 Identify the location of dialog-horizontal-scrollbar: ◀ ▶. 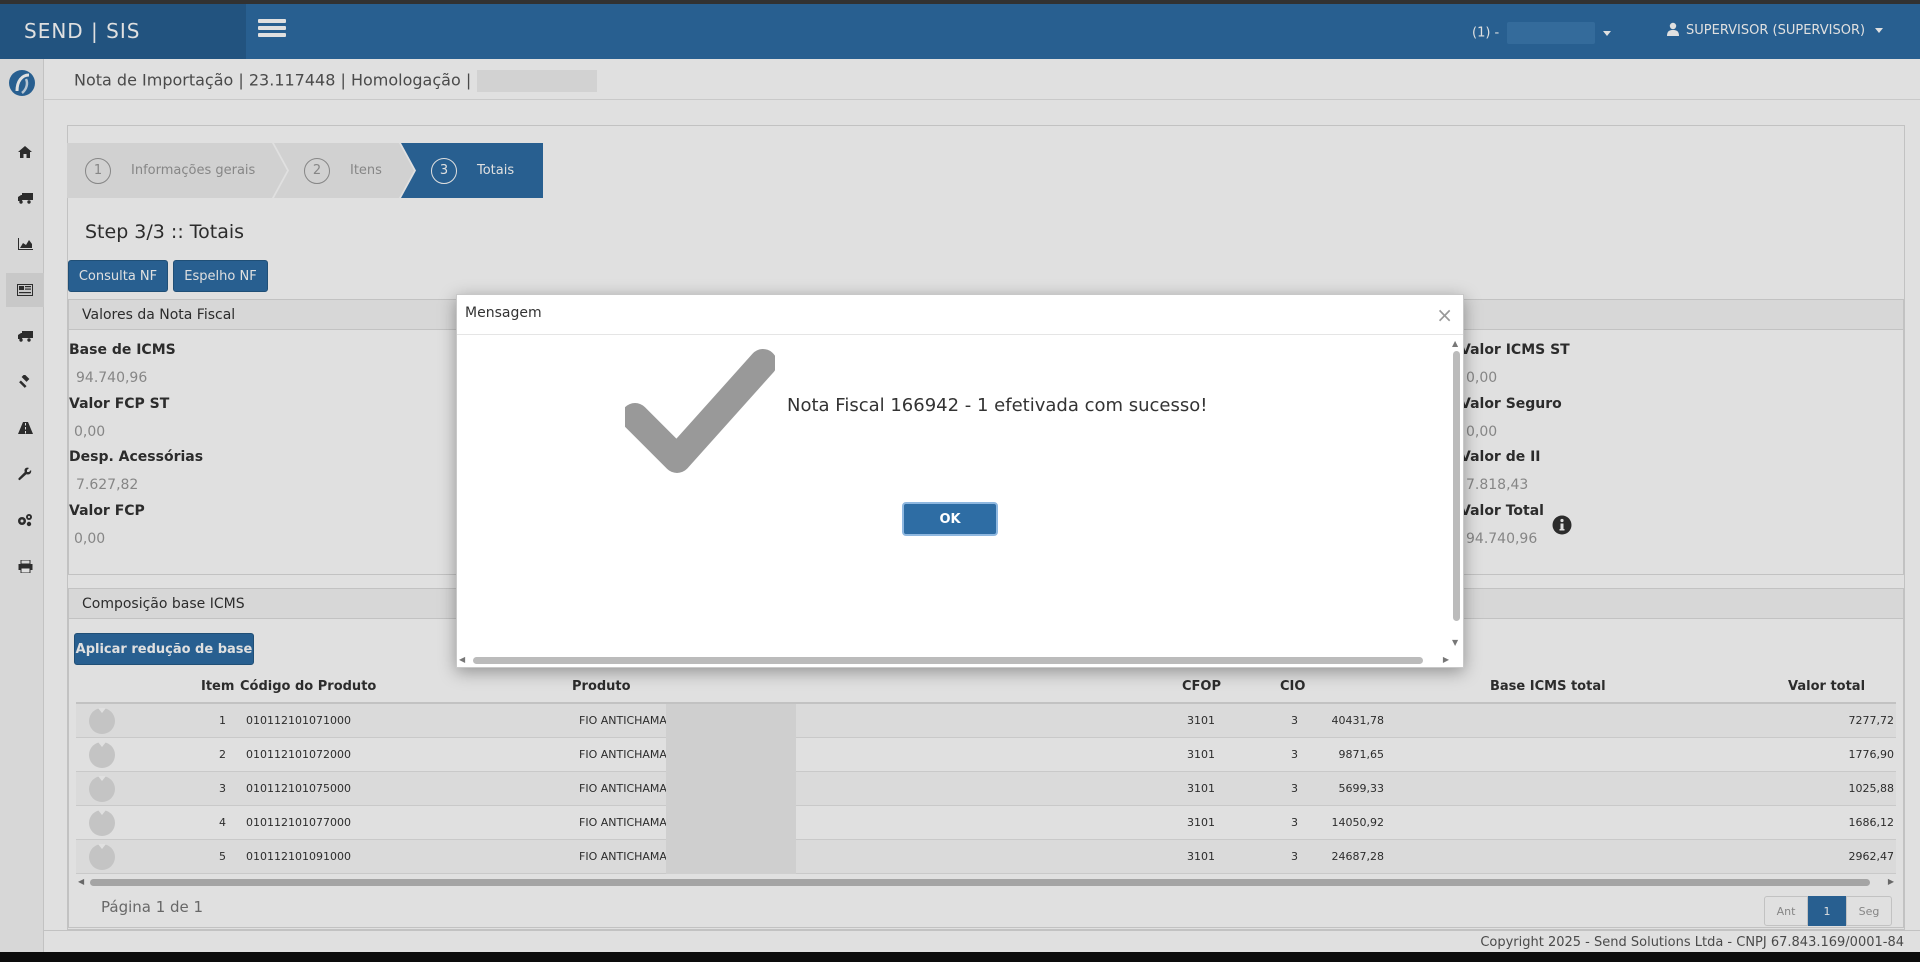
(954, 660).